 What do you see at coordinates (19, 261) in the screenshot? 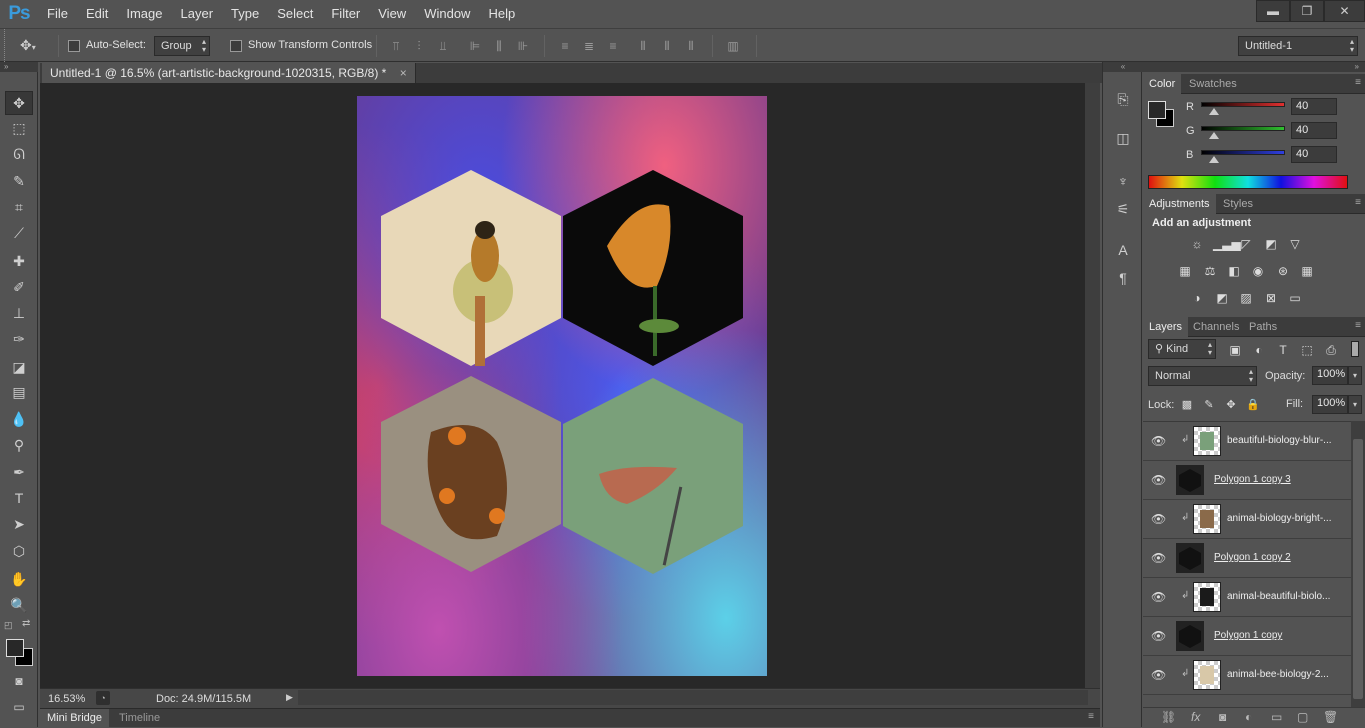
I see `healing-brush-tool-icon: ✚` at bounding box center [19, 261].